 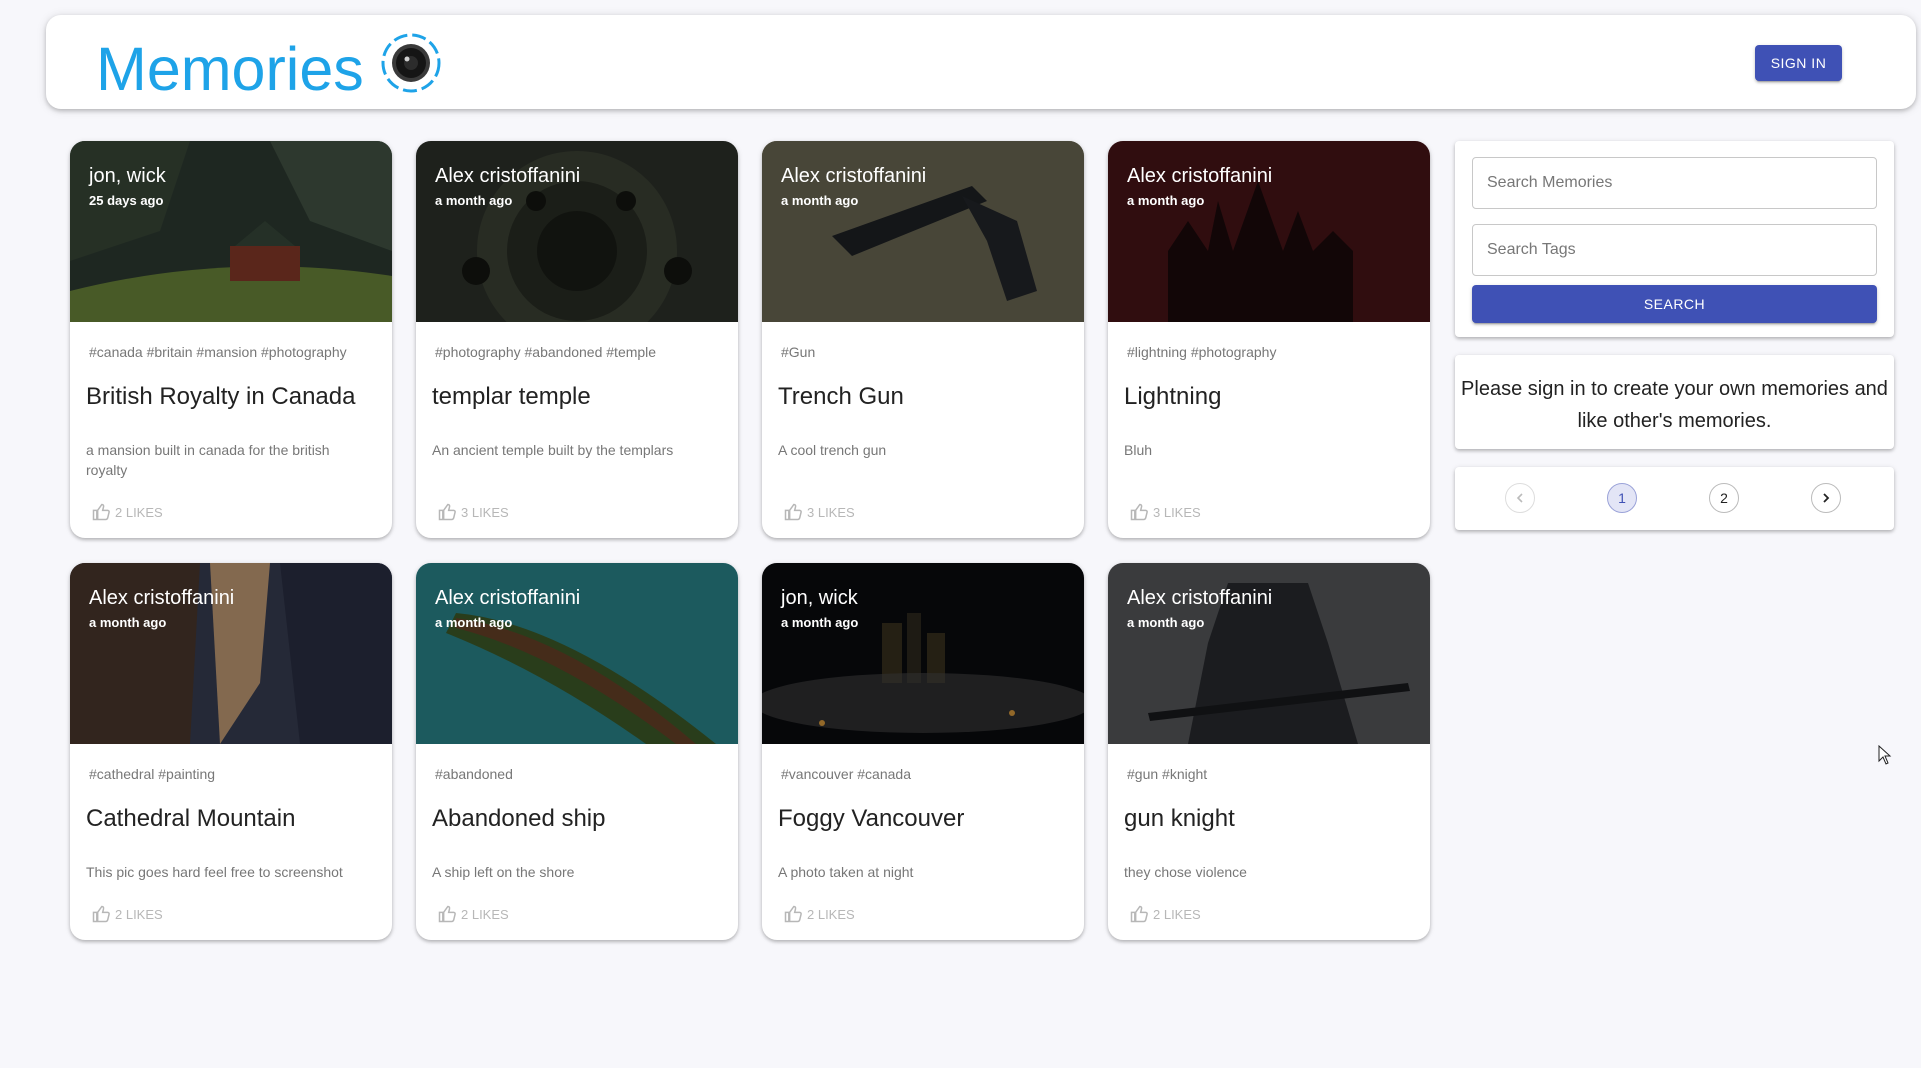 What do you see at coordinates (846, 872) in the screenshot?
I see `card-description: A photo taken at night` at bounding box center [846, 872].